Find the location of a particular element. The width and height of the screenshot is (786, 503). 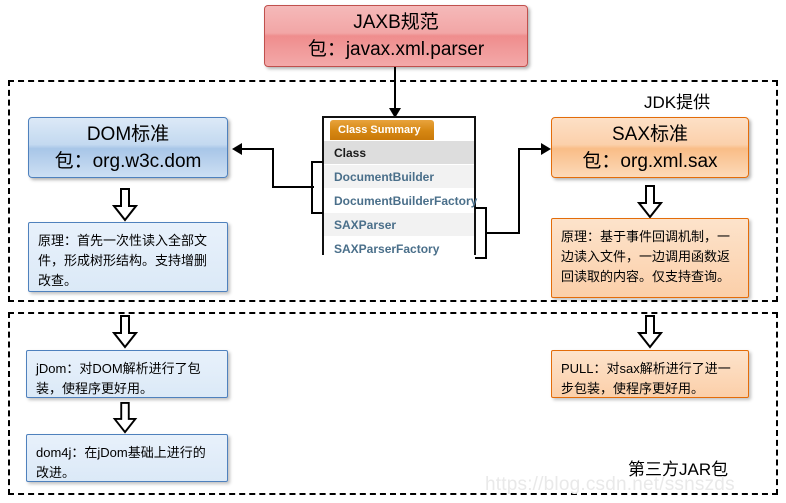

jaxb-spec-line2: 包：javax.xml.parser is located at coordinates (396, 49).